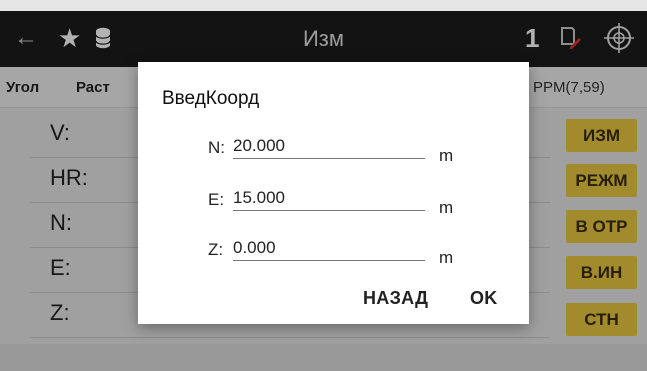 This screenshot has width=647, height=371. Describe the element at coordinates (329, 199) in the screenshot. I see `e-coordinate-input: 15.000` at that location.